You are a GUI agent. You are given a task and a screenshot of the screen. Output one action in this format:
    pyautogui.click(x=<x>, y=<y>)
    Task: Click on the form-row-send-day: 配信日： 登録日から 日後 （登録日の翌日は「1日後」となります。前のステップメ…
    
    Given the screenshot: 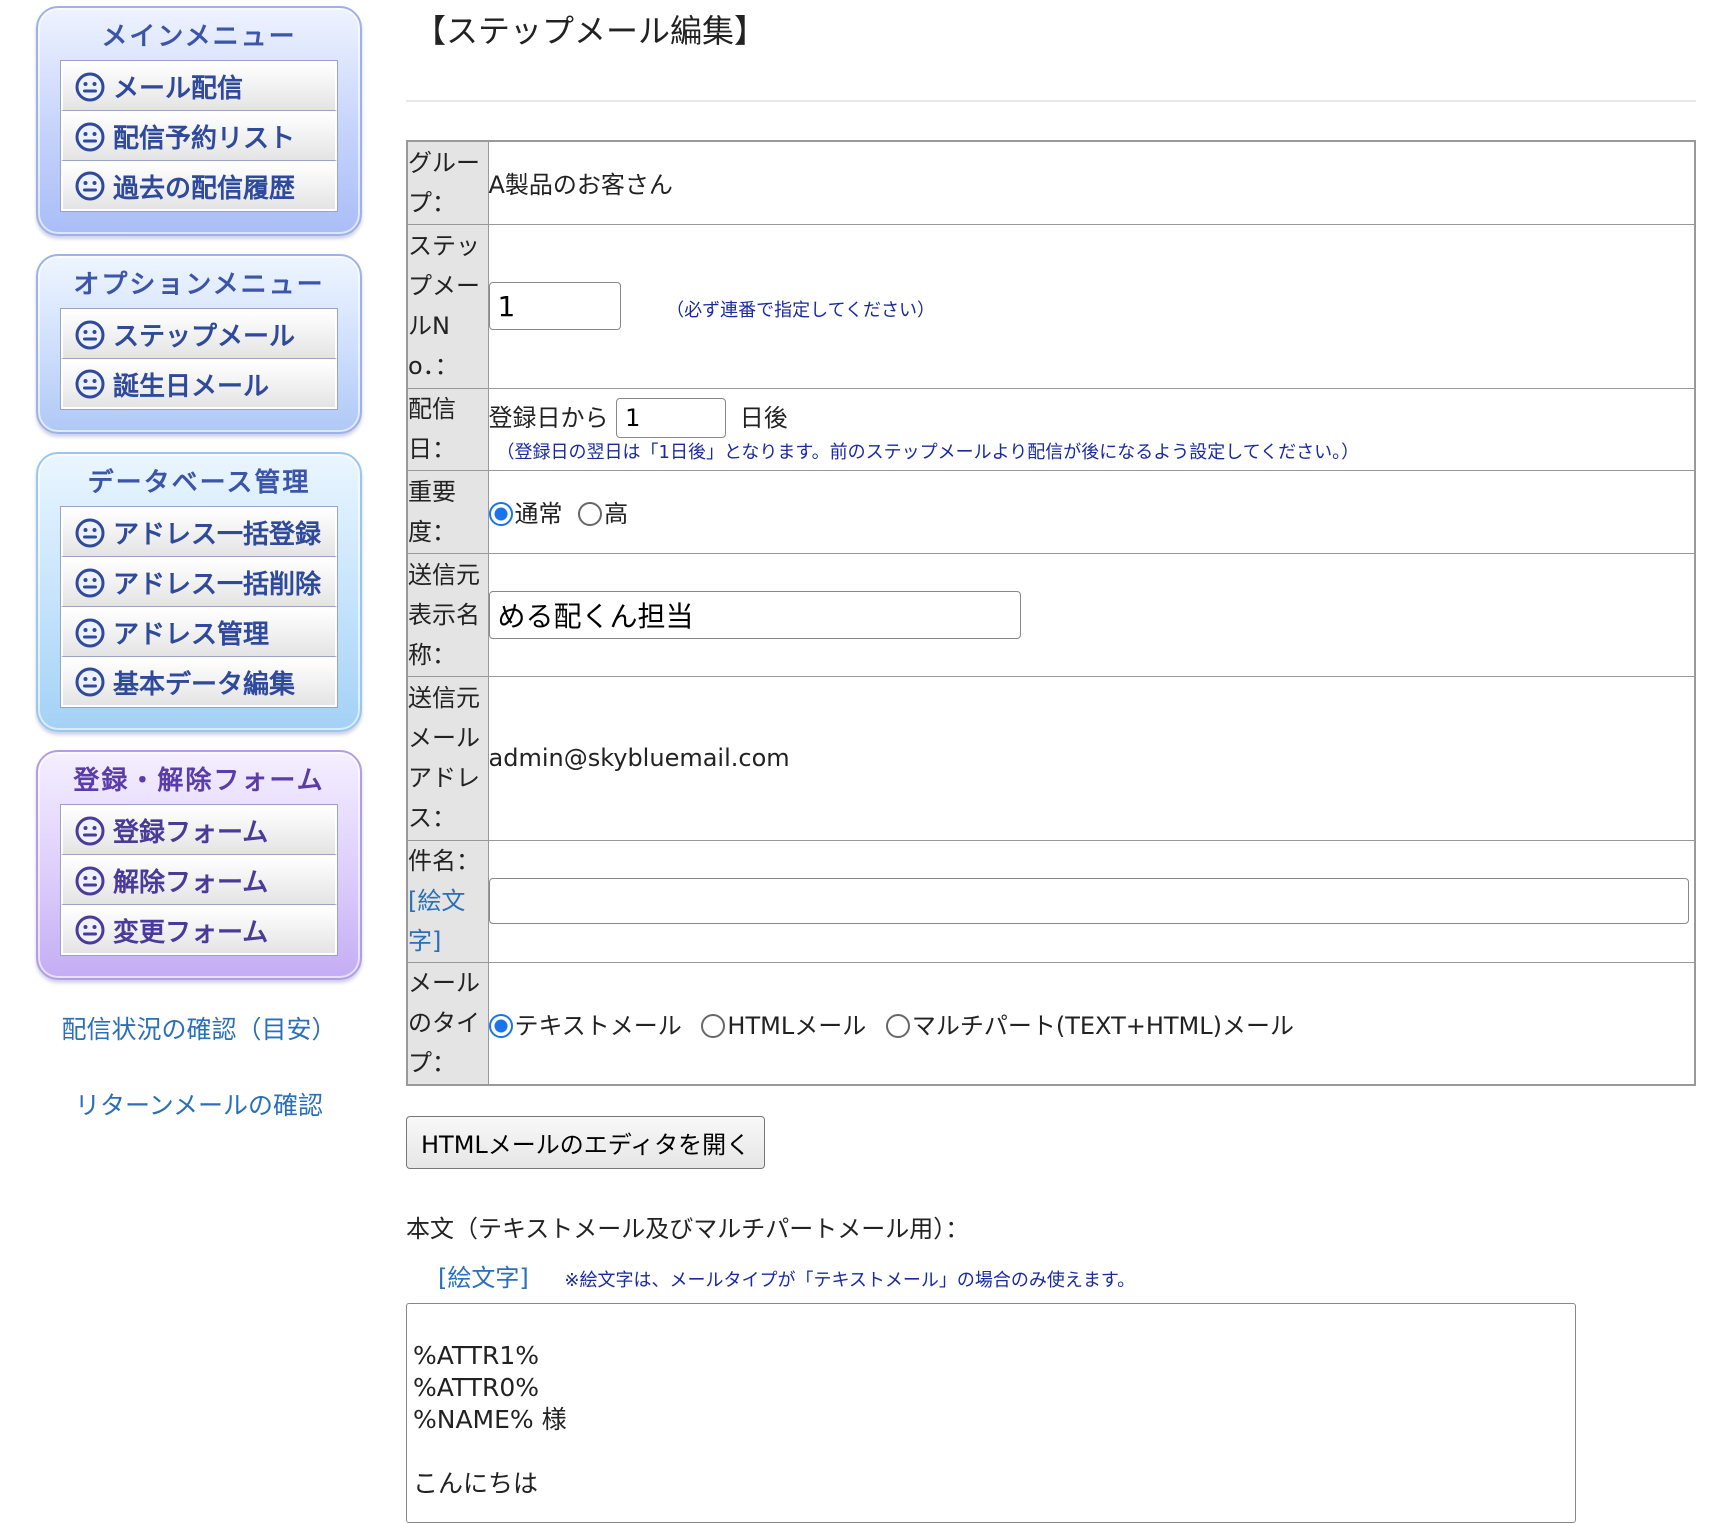 What is the action you would take?
    pyautogui.click(x=1051, y=429)
    